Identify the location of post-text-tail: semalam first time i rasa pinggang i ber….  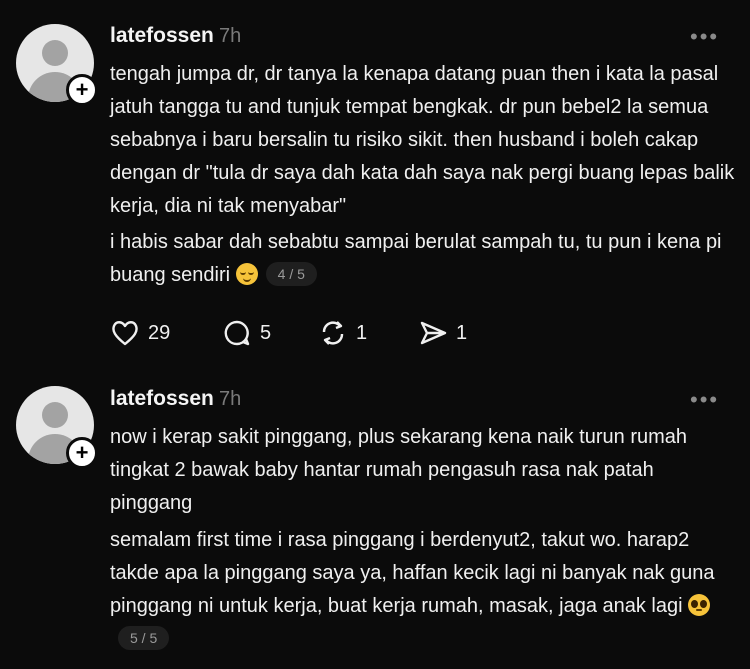
(412, 573).